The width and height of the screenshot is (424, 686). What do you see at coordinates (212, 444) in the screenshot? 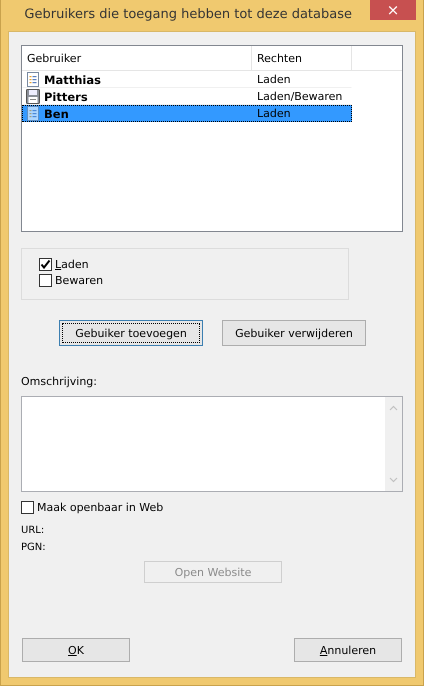
I see `description-field` at bounding box center [212, 444].